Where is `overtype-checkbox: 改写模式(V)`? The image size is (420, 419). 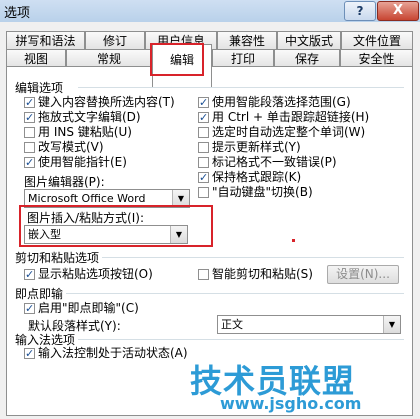
overtype-checkbox: 改写模式(V) is located at coordinates (64, 147).